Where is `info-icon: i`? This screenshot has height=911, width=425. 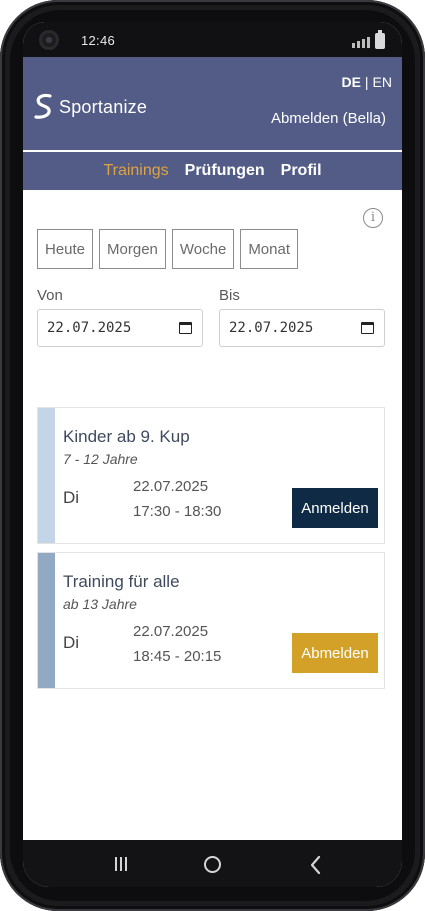 info-icon: i is located at coordinates (373, 218).